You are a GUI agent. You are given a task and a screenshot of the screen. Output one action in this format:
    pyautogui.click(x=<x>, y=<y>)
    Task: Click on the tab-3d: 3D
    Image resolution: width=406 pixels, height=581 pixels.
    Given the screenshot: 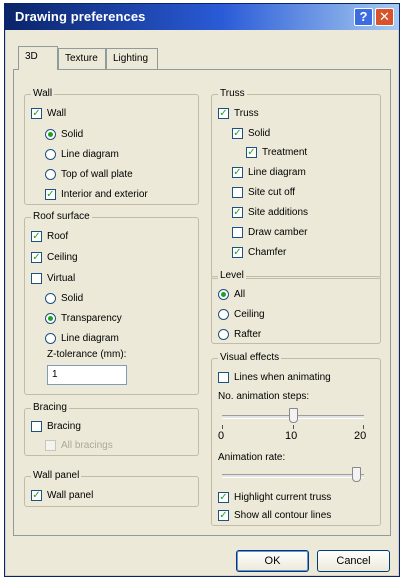 What is the action you would take?
    pyautogui.click(x=38, y=58)
    